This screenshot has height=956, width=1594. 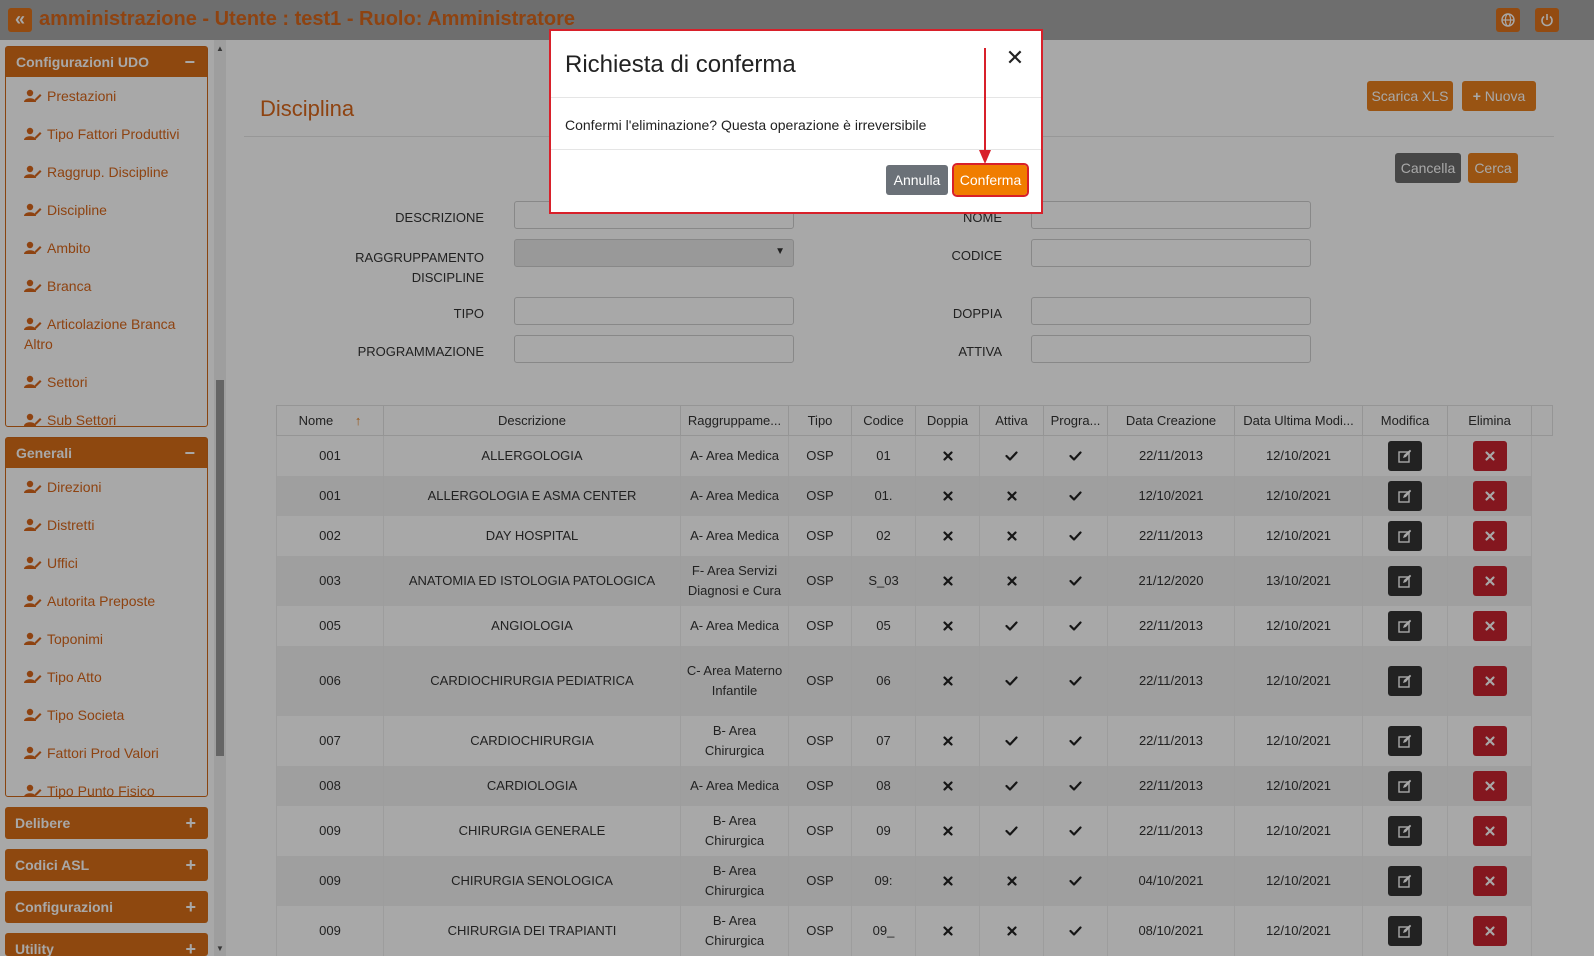 What do you see at coordinates (985, 106) in the screenshot?
I see `annotation-arrow-icon` at bounding box center [985, 106].